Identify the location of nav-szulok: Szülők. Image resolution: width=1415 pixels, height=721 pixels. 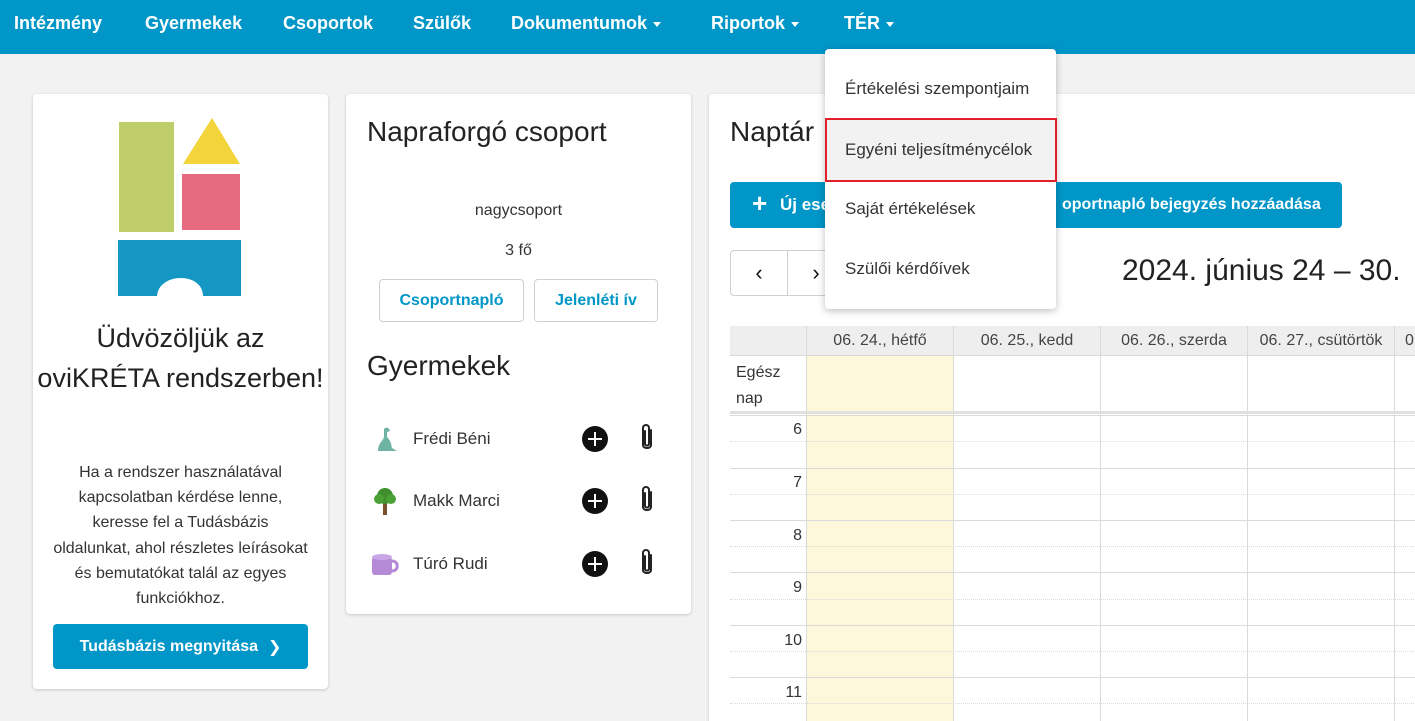
(442, 23).